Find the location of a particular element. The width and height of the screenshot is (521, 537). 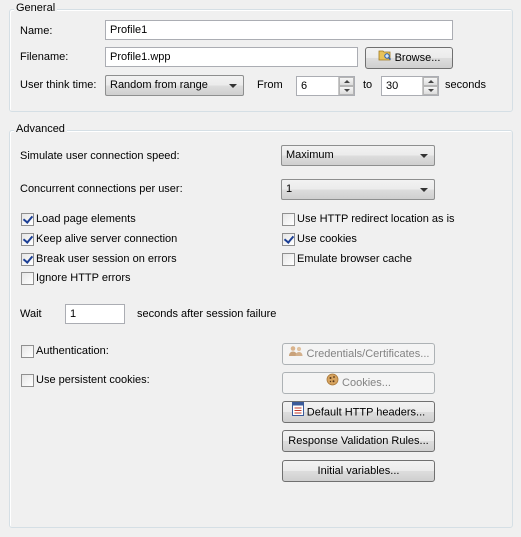

authentication-checkbox is located at coordinates (27, 351).